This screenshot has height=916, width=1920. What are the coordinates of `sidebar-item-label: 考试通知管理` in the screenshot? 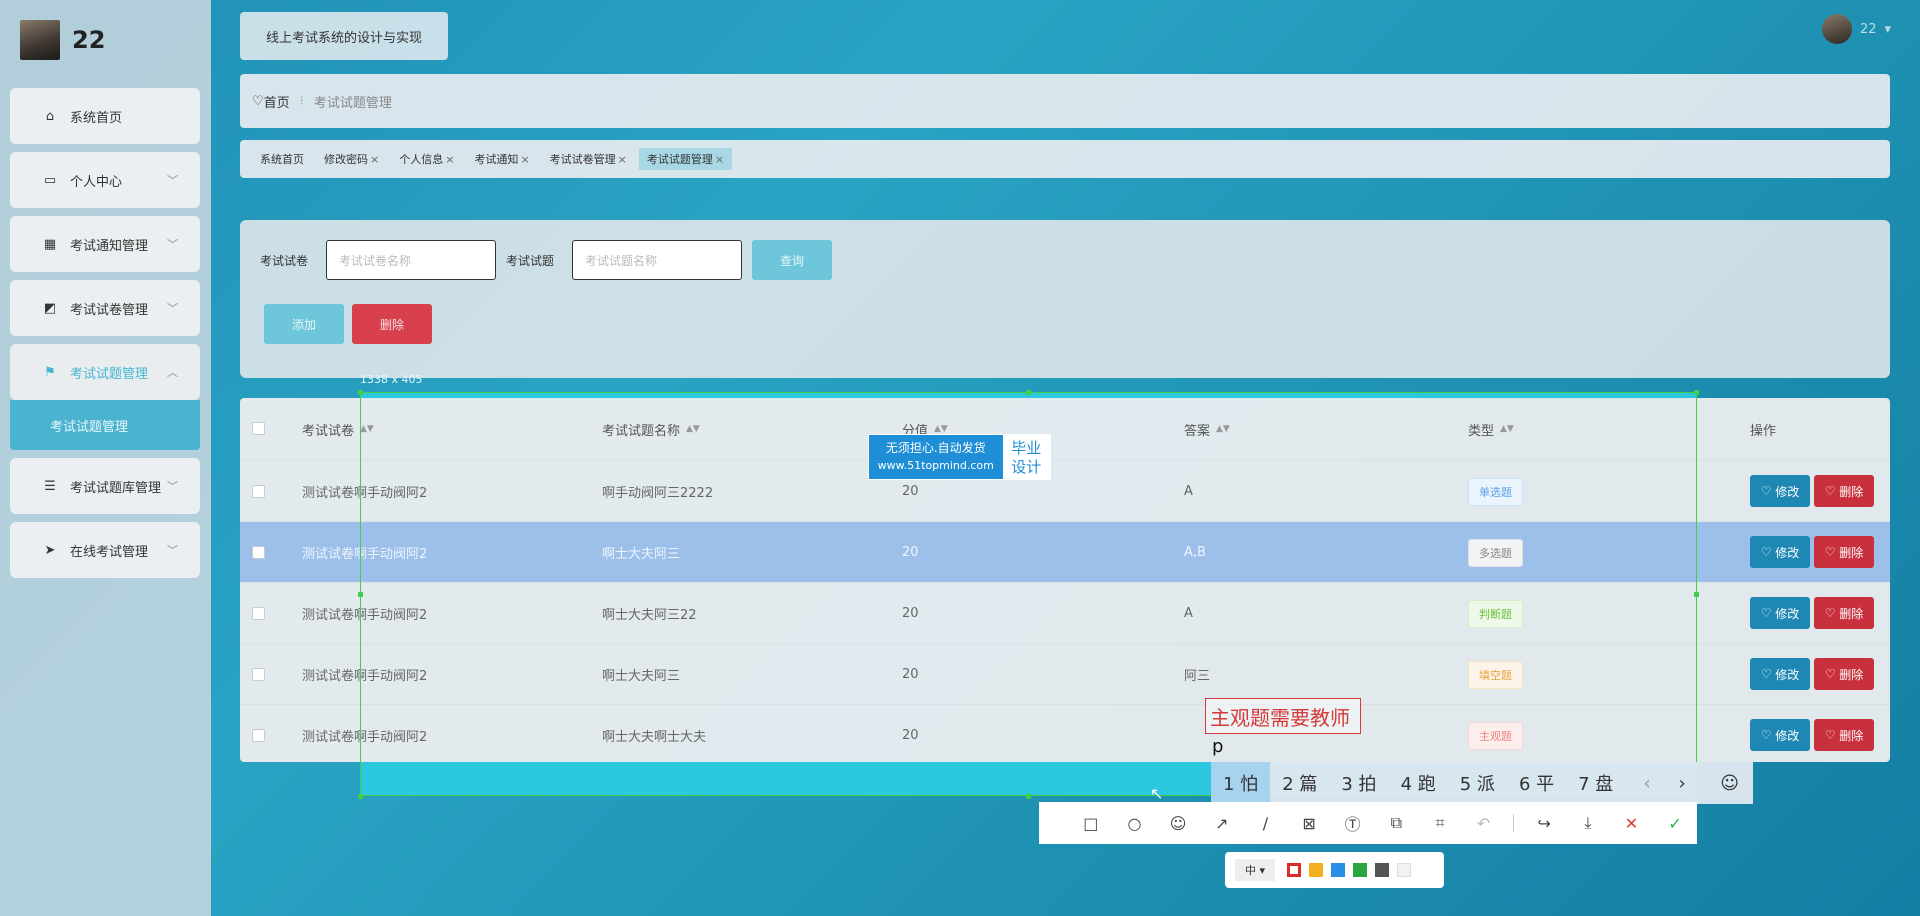 It's located at (109, 246).